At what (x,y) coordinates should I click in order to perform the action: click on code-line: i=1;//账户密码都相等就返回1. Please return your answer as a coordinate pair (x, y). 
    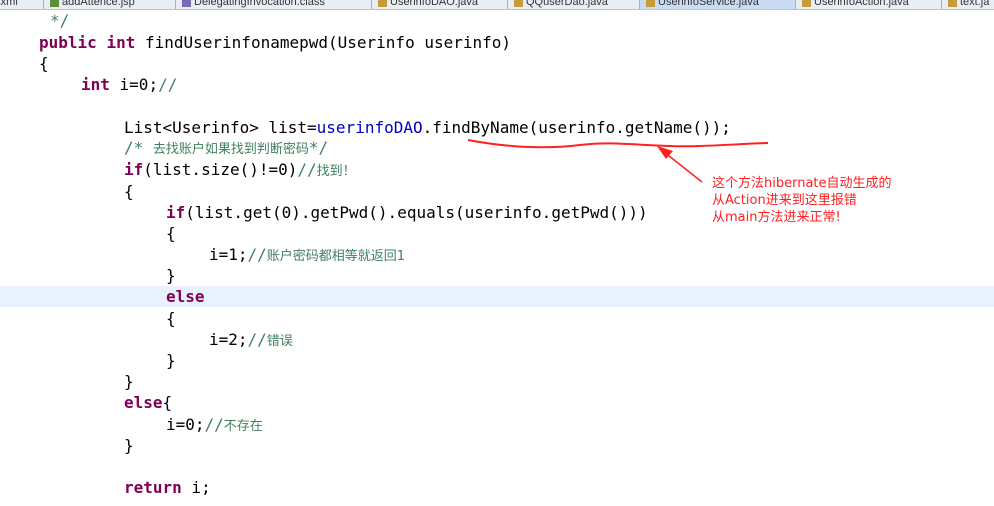
    Looking at the image, I should click on (497, 254).